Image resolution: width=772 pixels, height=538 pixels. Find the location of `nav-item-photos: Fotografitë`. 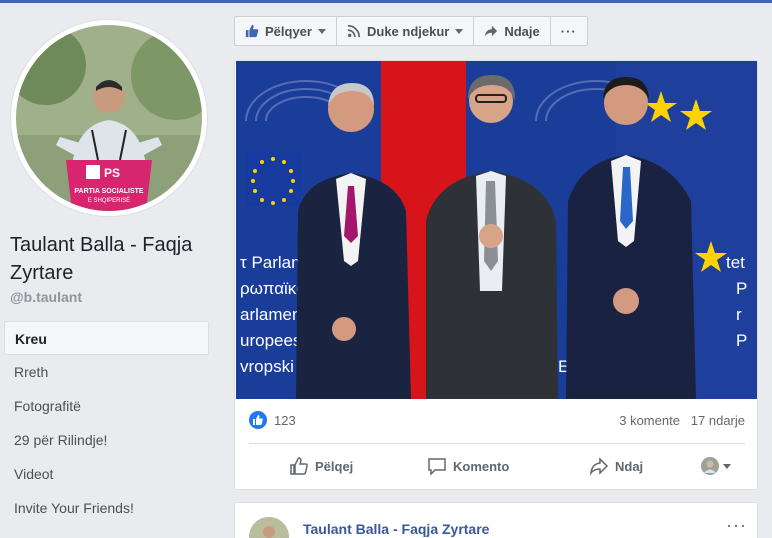

nav-item-photos: Fotografitë is located at coordinates (106, 406).